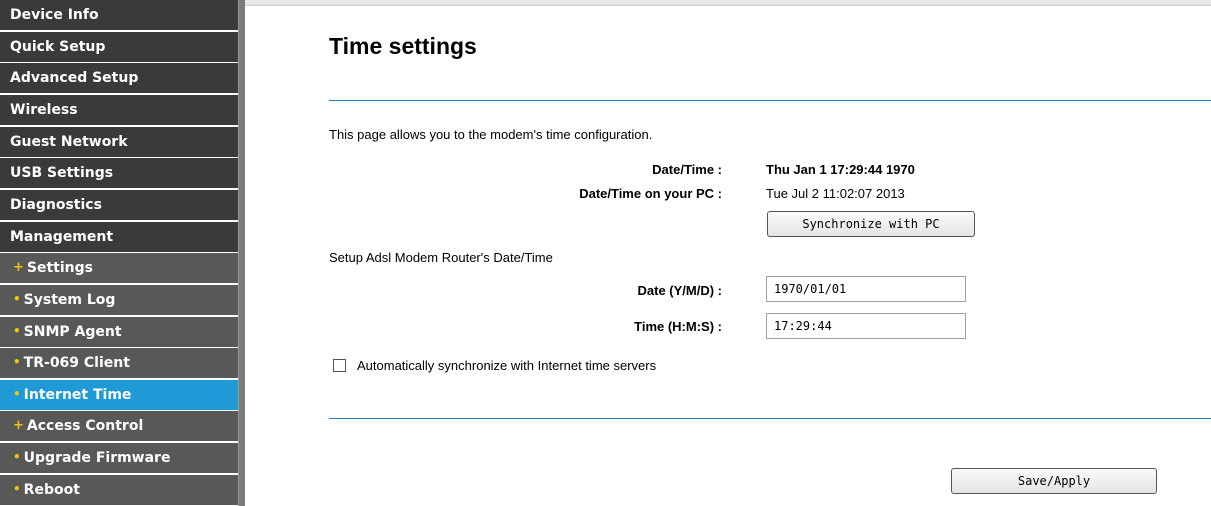 This screenshot has width=1211, height=506. Describe the element at coordinates (62, 173) in the screenshot. I see `sidebar-item-label: USB Settings` at that location.